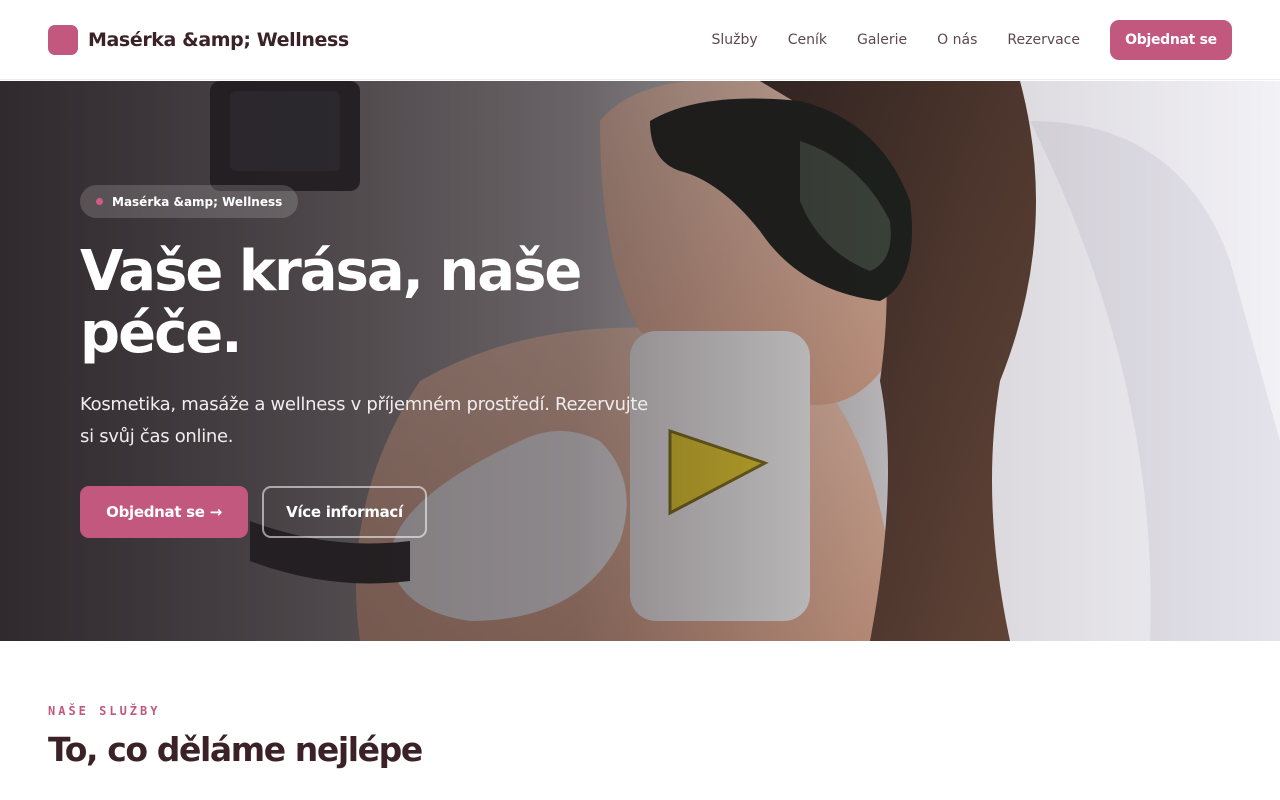 The height and width of the screenshot is (800, 1280). What do you see at coordinates (161, 333) in the screenshot?
I see `hero-title-line2: péče.` at bounding box center [161, 333].